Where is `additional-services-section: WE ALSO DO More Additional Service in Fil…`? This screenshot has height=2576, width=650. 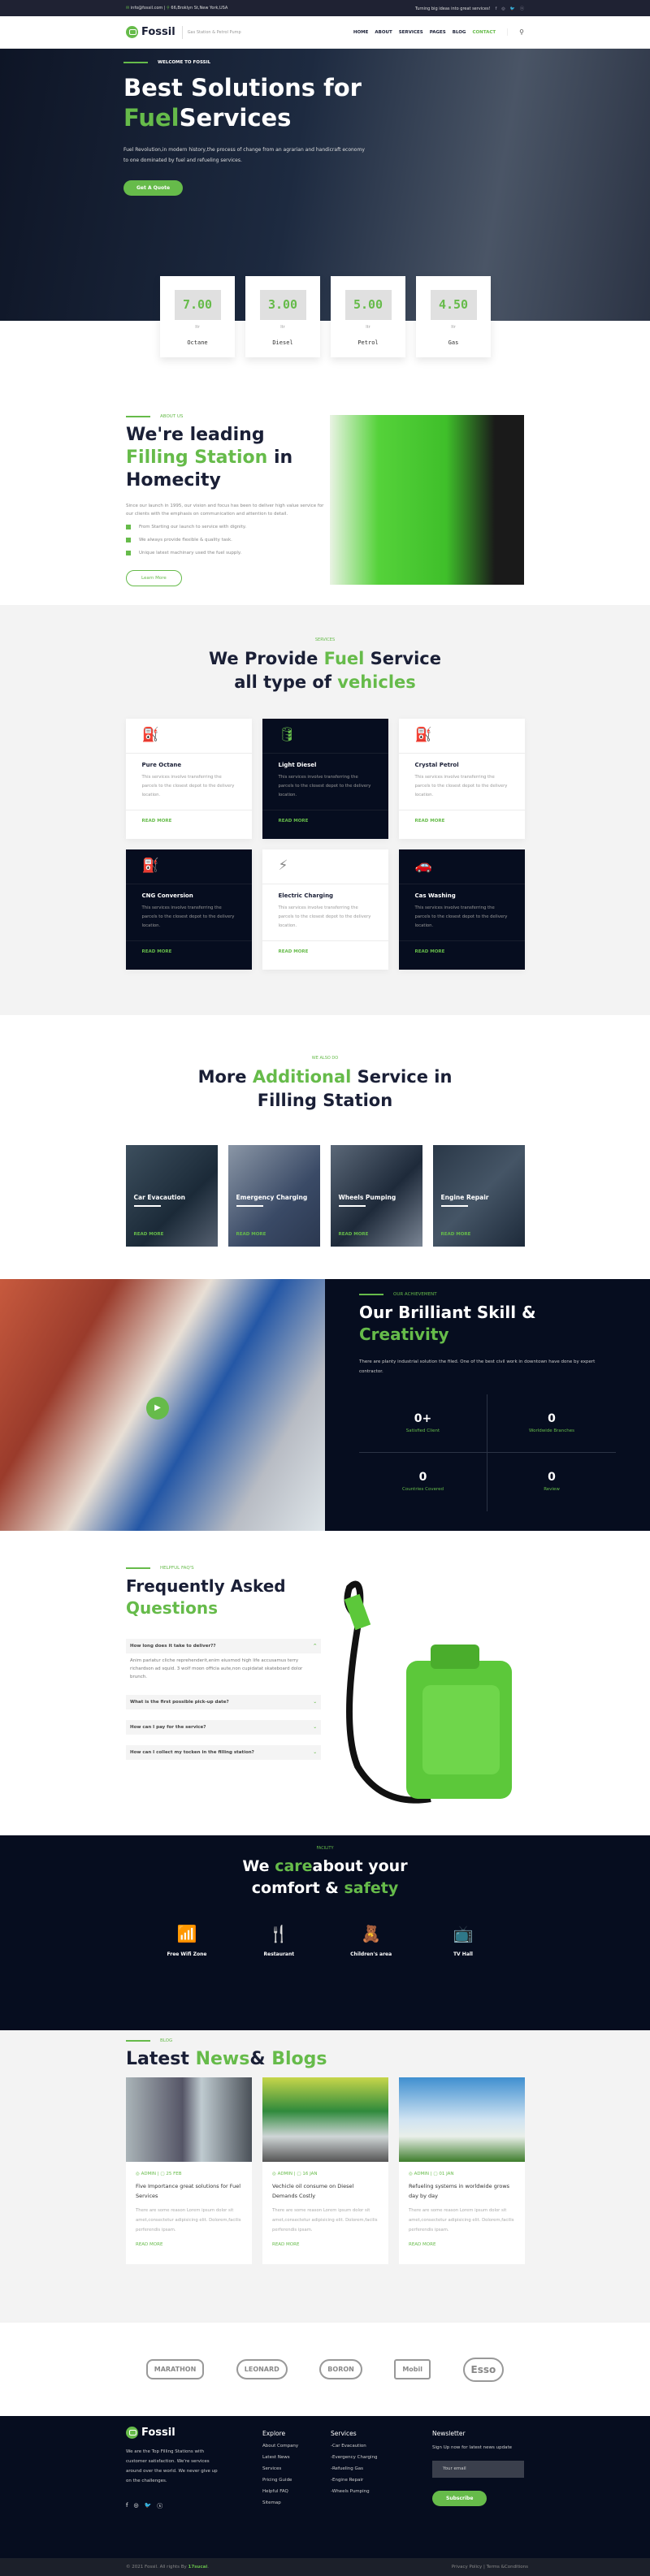 additional-services-section: WE ALSO DO More Additional Service in Fil… is located at coordinates (325, 1147).